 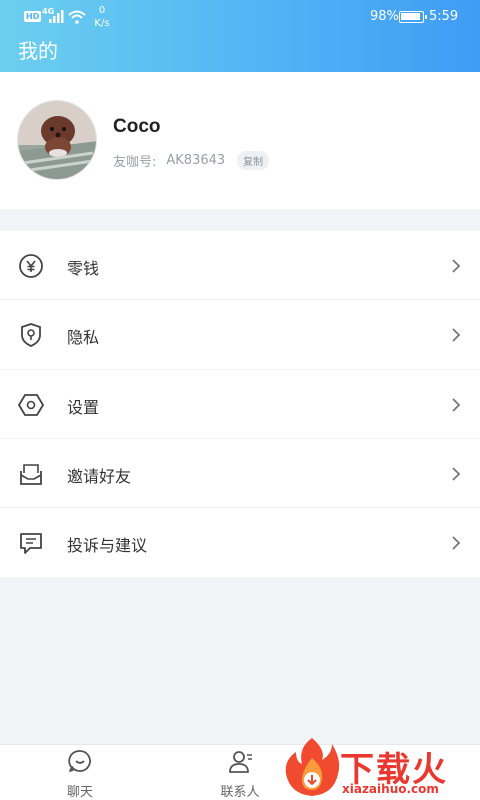 I want to click on speed-unit: K/s, so click(x=102, y=23).